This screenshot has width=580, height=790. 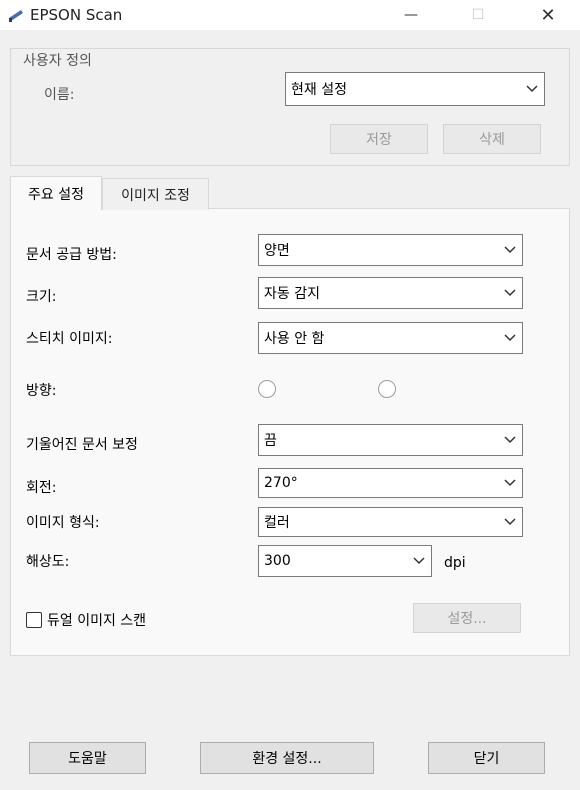 I want to click on size-label: 크기:, so click(x=41, y=297).